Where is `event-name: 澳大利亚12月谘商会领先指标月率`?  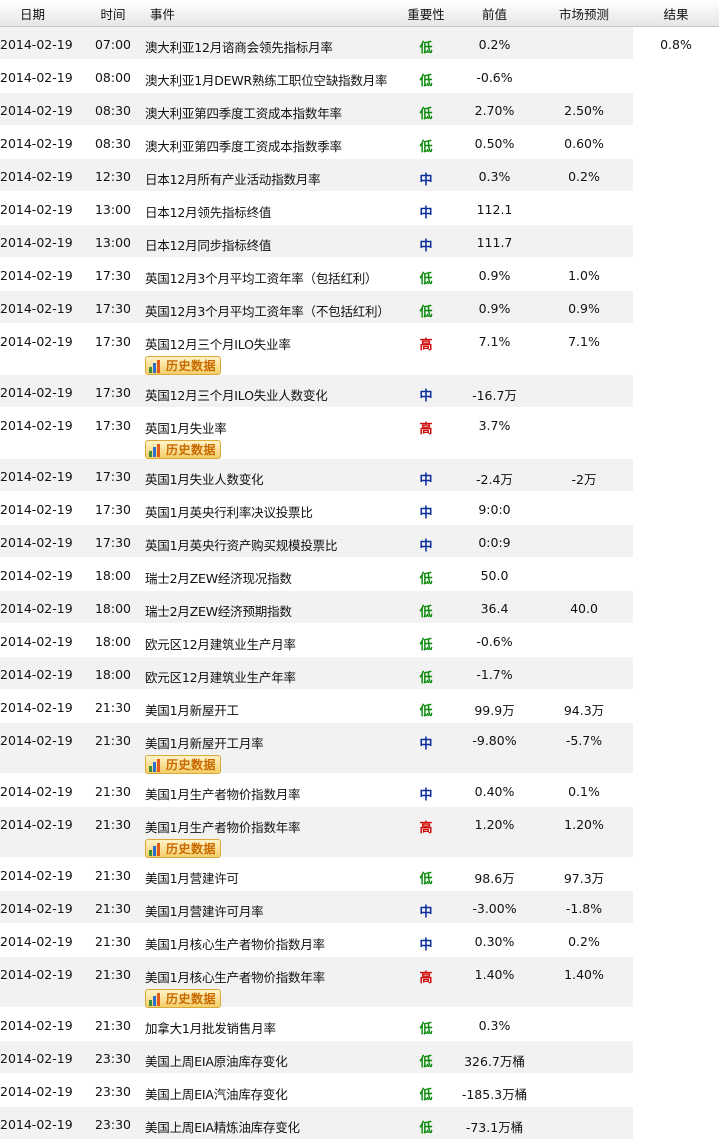 event-name: 澳大利亚12月谘商会领先指标月率 is located at coordinates (239, 47).